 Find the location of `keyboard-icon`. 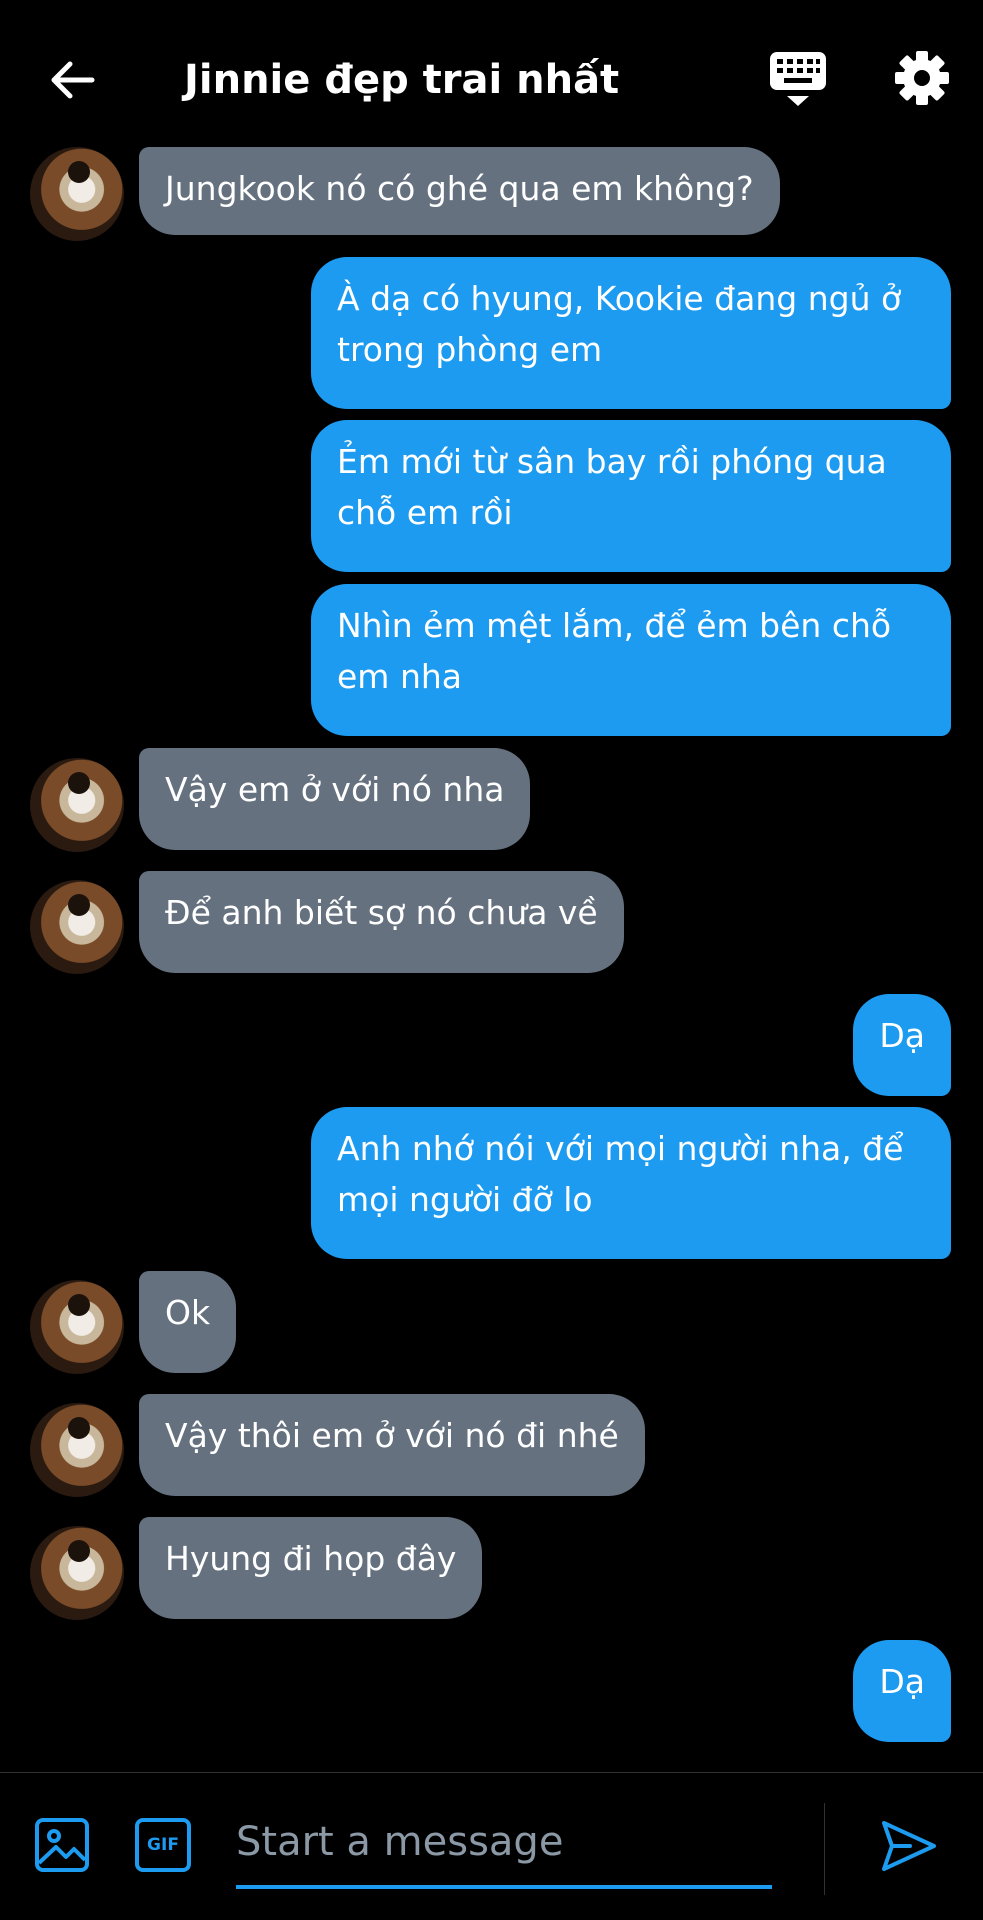

keyboard-icon is located at coordinates (798, 79).